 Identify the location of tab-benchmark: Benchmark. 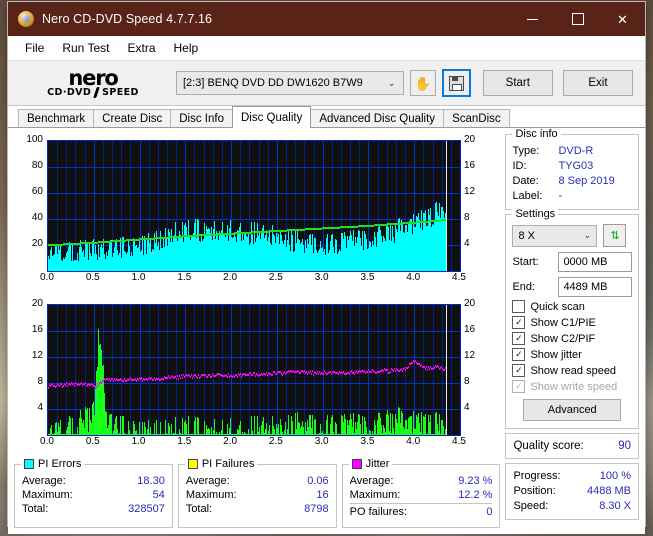
(56, 118).